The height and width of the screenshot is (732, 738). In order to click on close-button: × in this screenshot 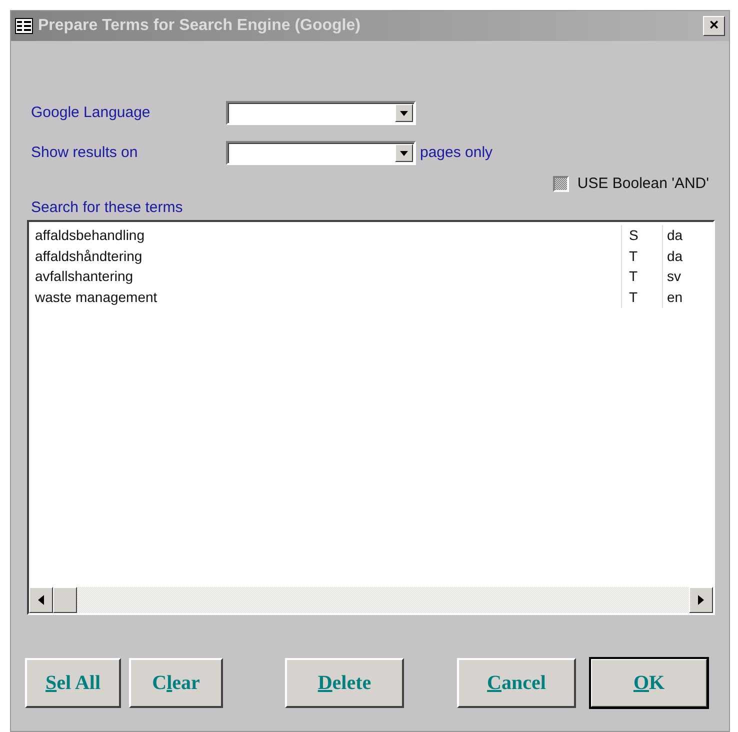, I will do `click(714, 26)`.